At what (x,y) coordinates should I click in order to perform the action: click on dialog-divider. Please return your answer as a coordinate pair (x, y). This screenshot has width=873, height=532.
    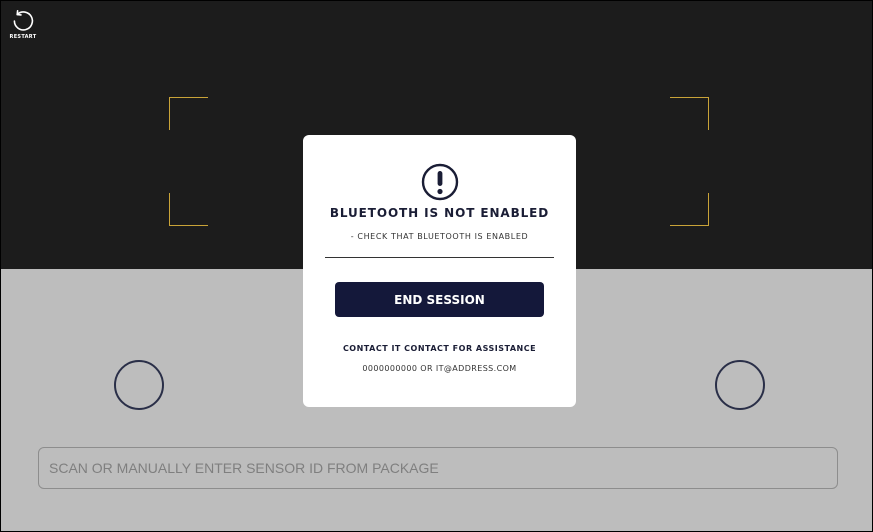
    Looking at the image, I should click on (439, 257).